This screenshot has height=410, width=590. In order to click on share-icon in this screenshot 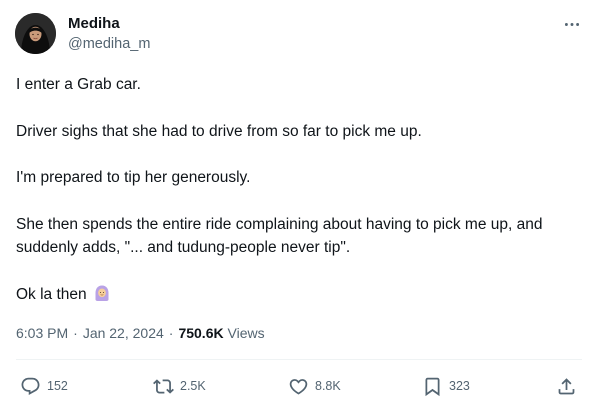, I will do `click(566, 385)`.